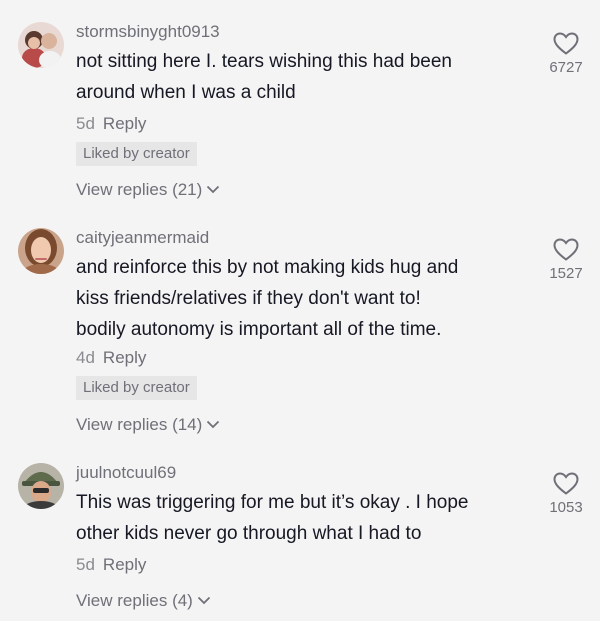 Image resolution: width=600 pixels, height=621 pixels. I want to click on like-button: 1053, so click(566, 494).